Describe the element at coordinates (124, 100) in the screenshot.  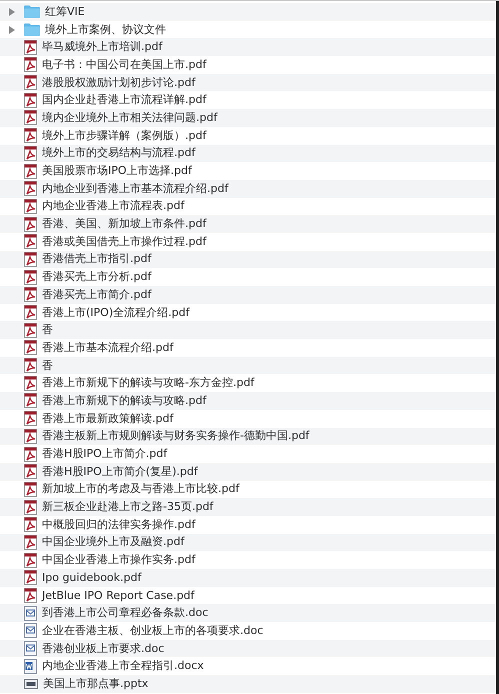
I see `file-name: 国内企业赴香港上市流程详解.pdf` at that location.